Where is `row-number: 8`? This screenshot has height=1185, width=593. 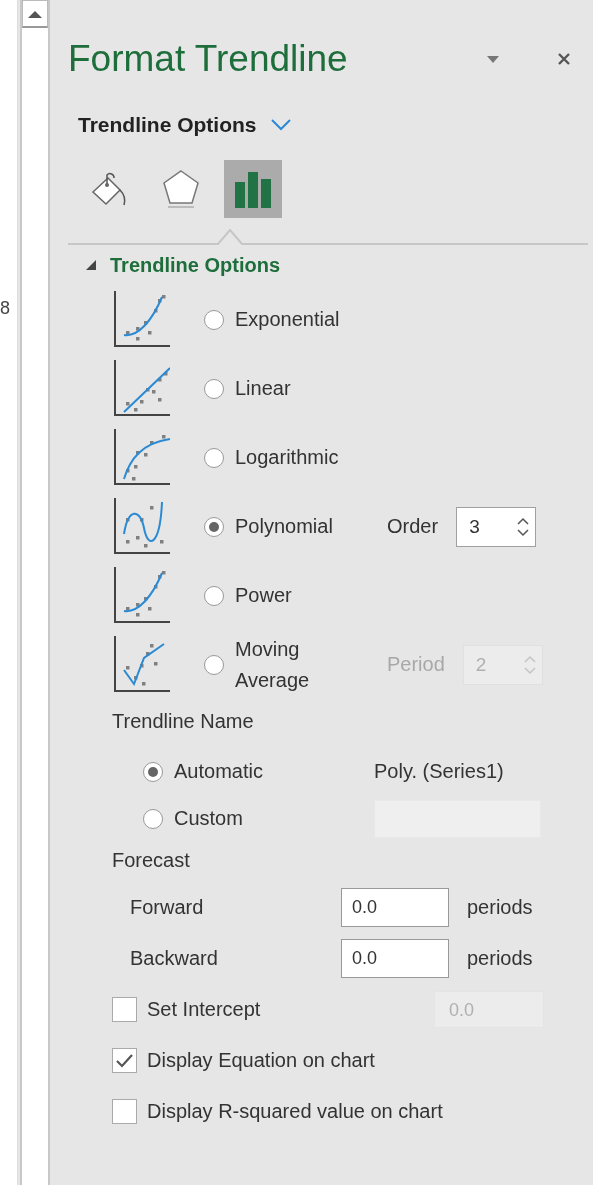
row-number: 8 is located at coordinates (5, 308).